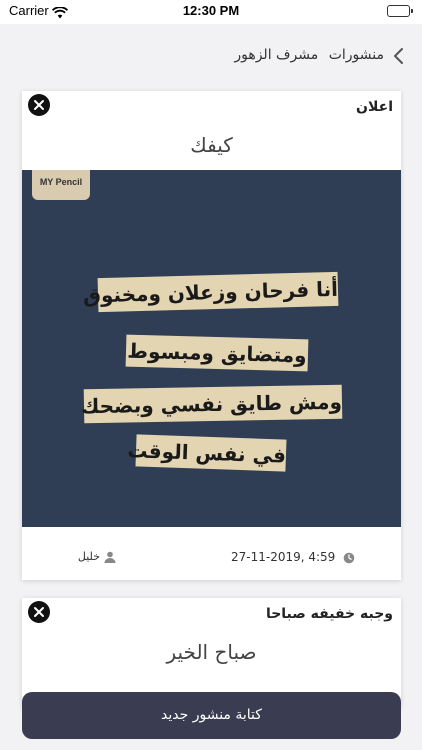 The height and width of the screenshot is (750, 422). I want to click on post-subtitle: كيفك, so click(211, 145).